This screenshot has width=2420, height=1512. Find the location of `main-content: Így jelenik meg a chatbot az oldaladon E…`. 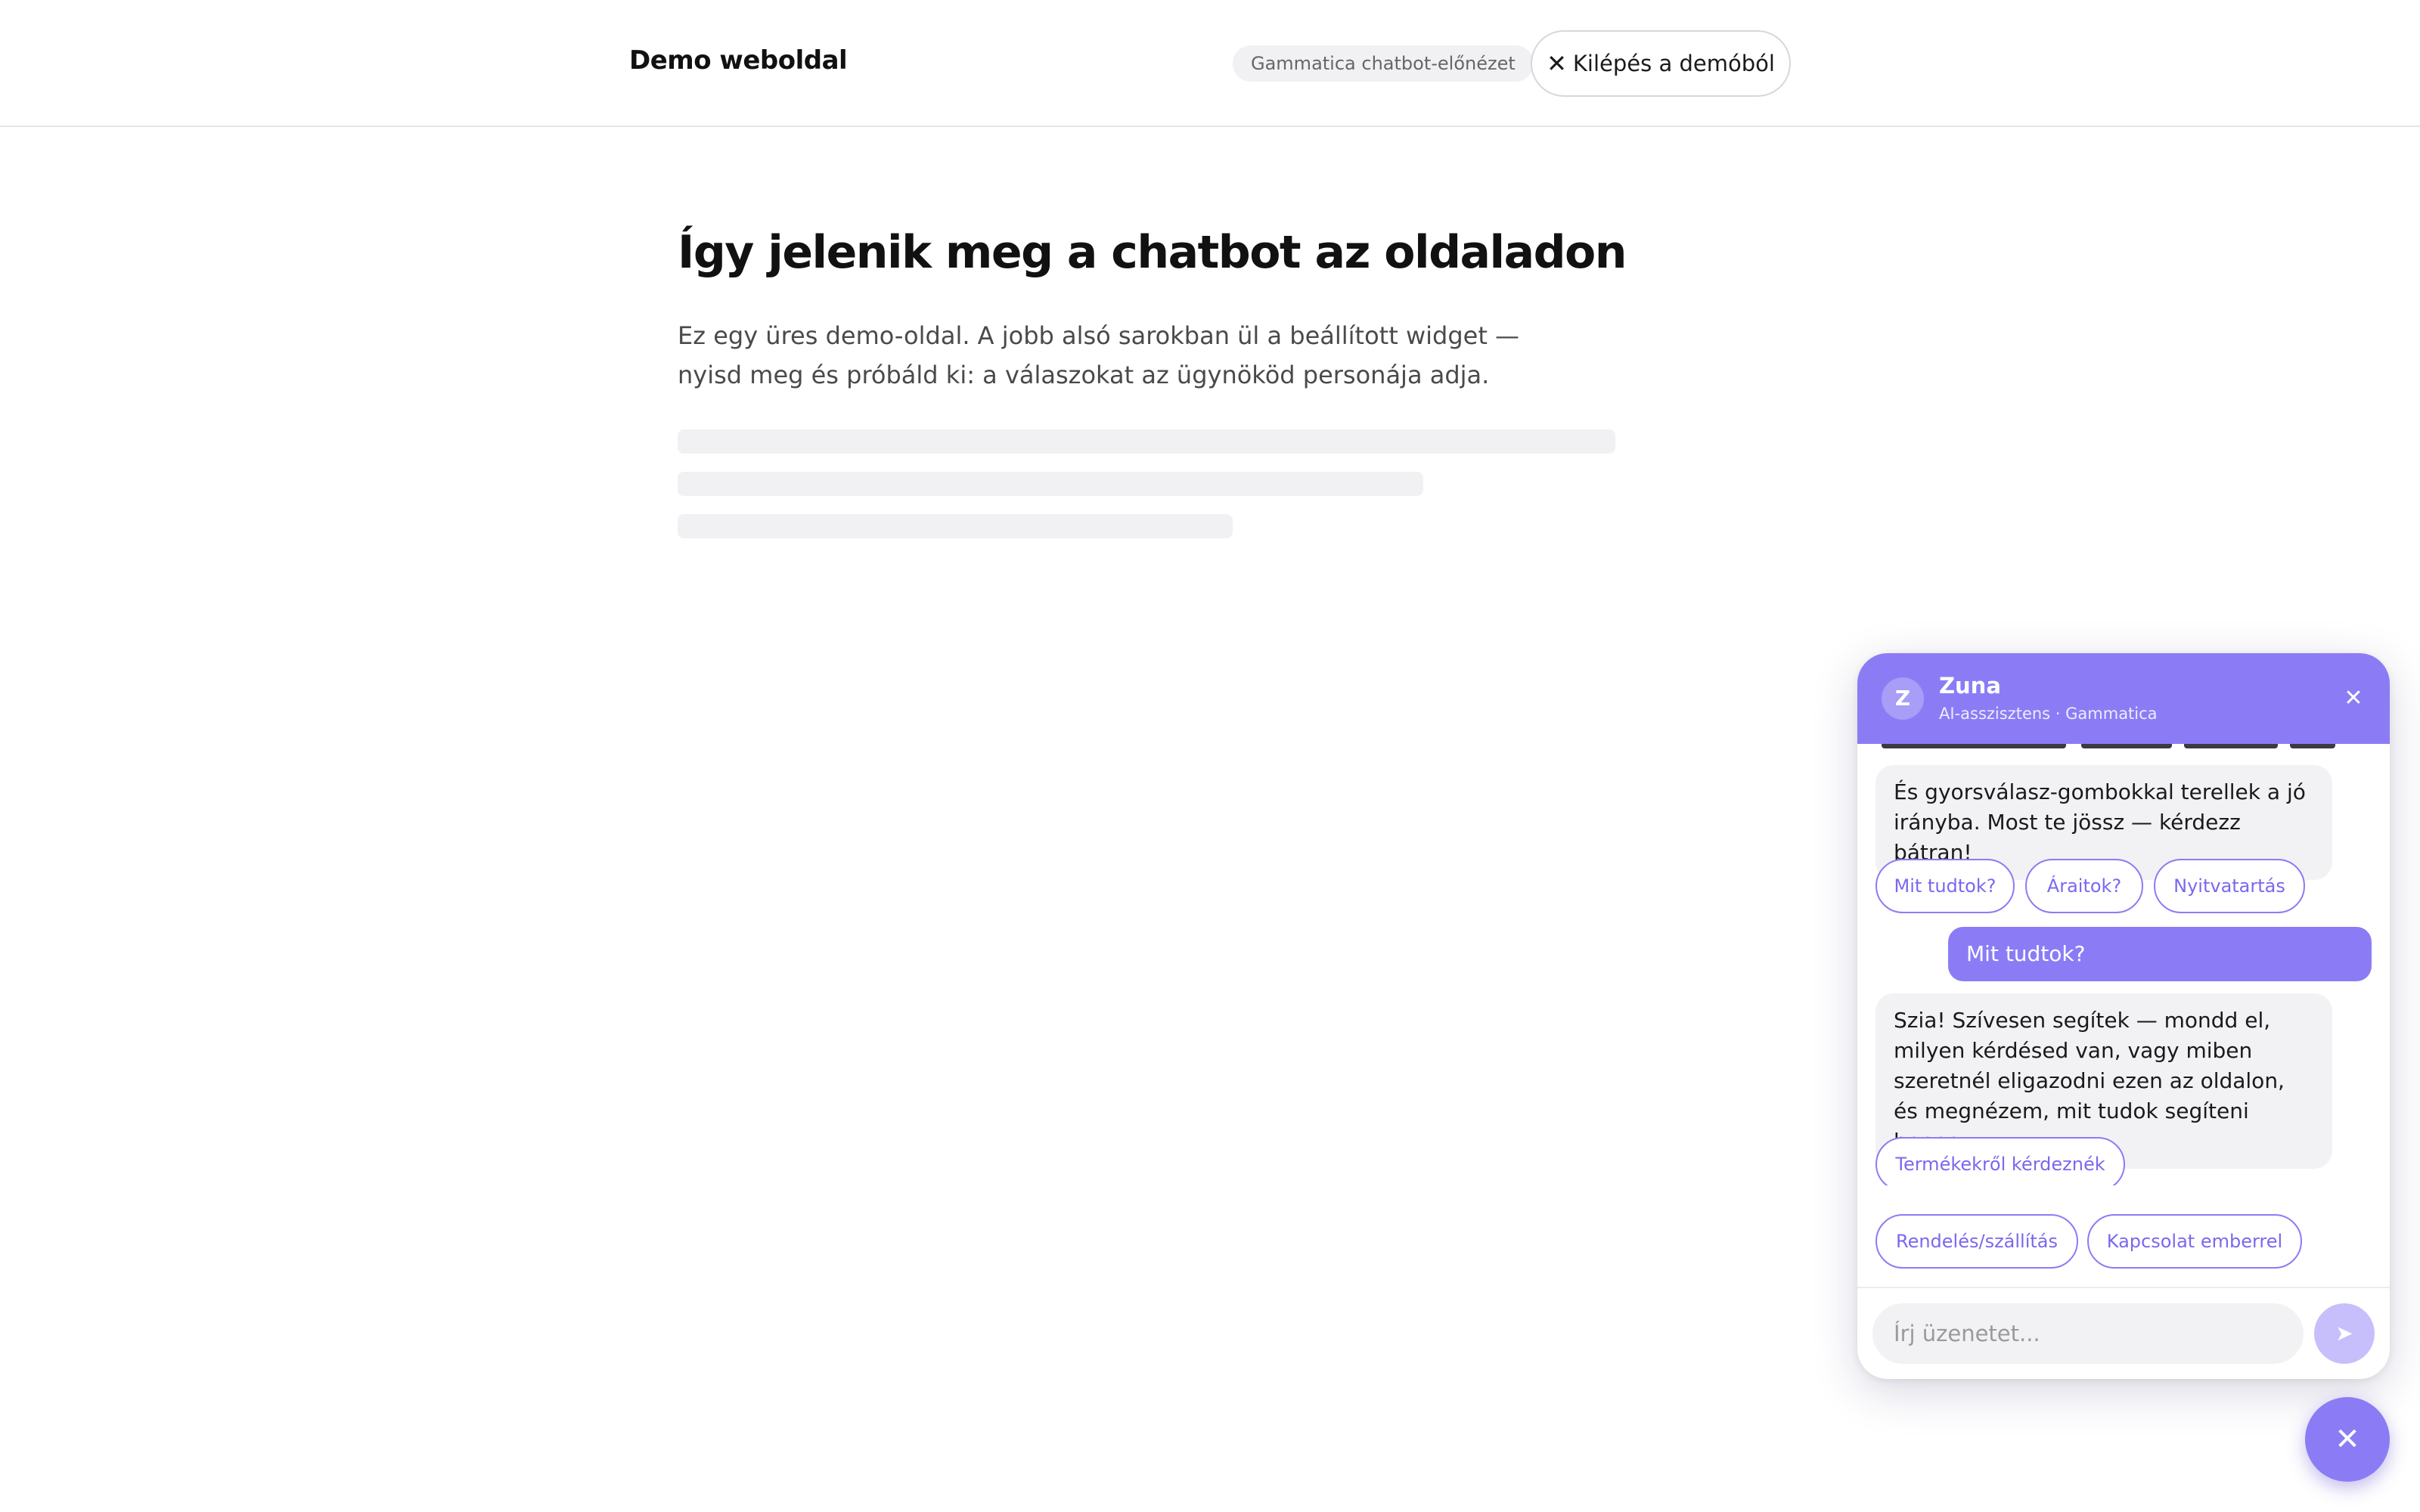

main-content: Így jelenik meg a chatbot az oldaladon E… is located at coordinates (1152, 380).